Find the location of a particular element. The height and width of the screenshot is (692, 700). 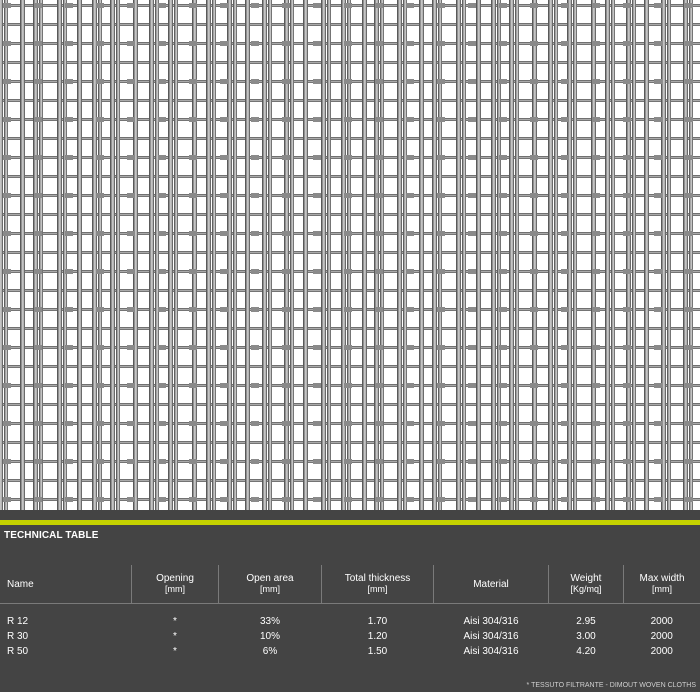

cell-material: Aisi 304/316 is located at coordinates (491, 621).